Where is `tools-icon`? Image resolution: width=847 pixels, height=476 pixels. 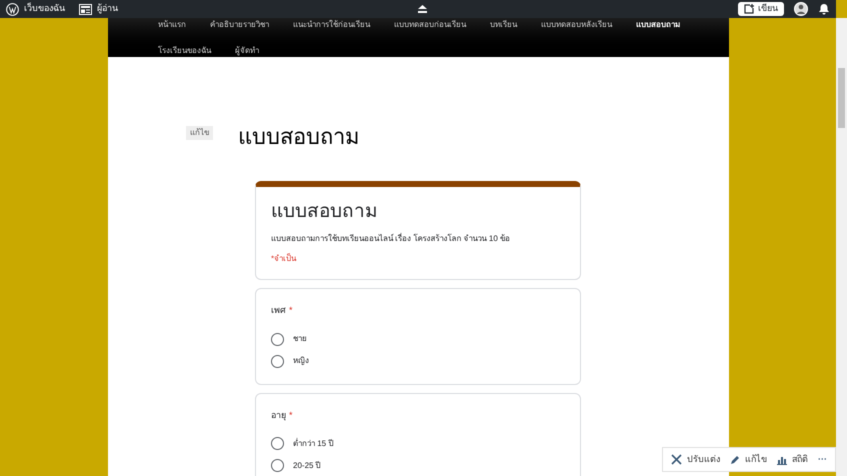 tools-icon is located at coordinates (676, 459).